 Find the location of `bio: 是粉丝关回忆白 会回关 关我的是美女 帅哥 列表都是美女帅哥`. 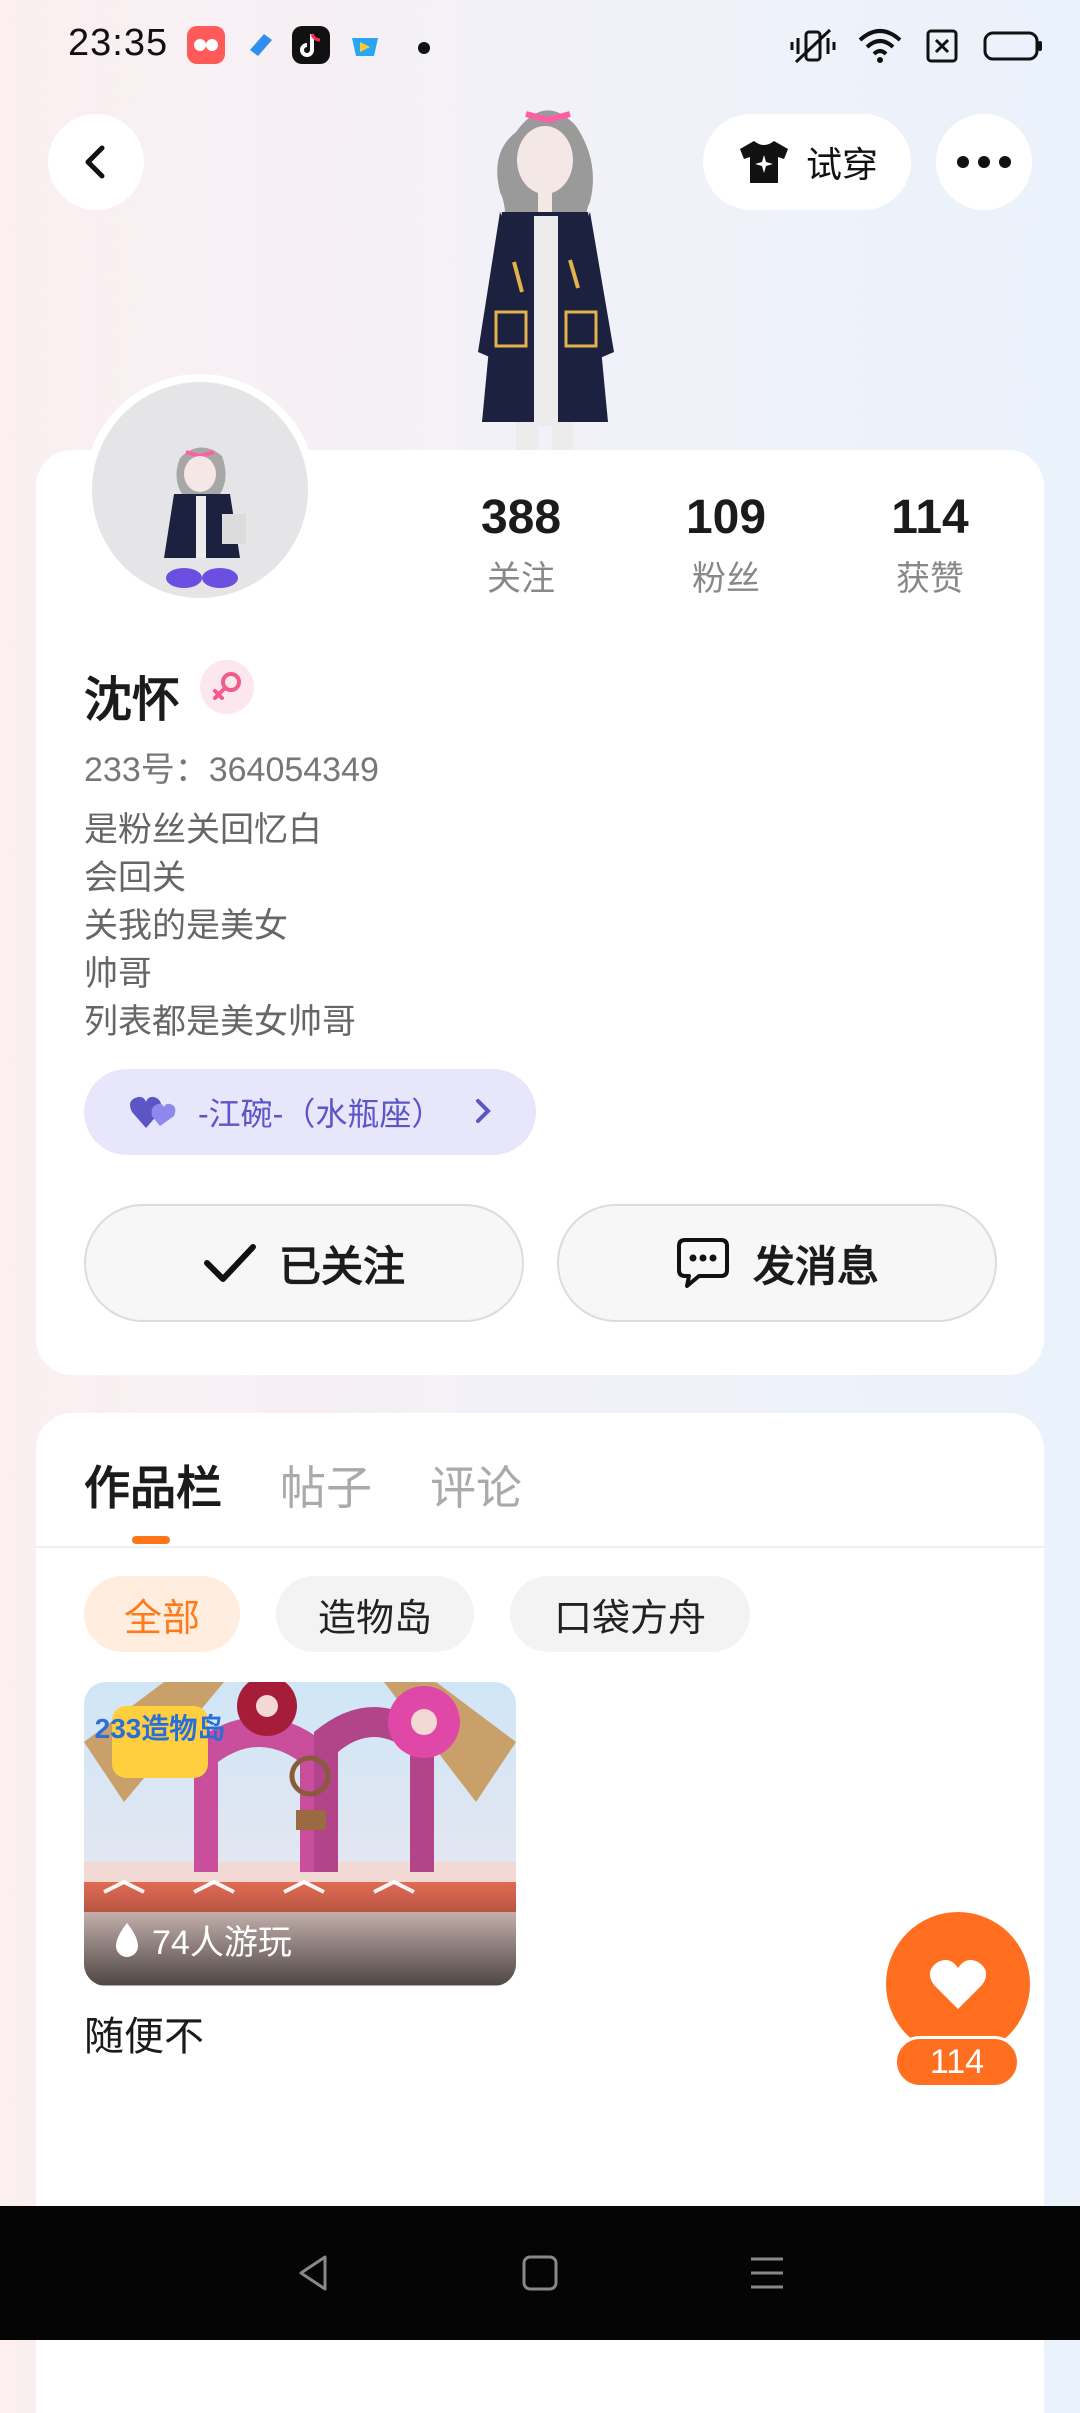

bio: 是粉丝关回忆白 会回关 关我的是美女 帅哥 列表都是美女帅哥 is located at coordinates (220, 926).